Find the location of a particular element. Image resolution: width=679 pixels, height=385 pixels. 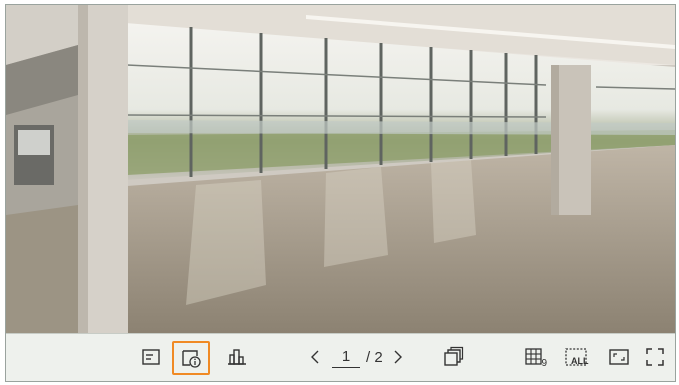

prev-page-button is located at coordinates (315, 357).